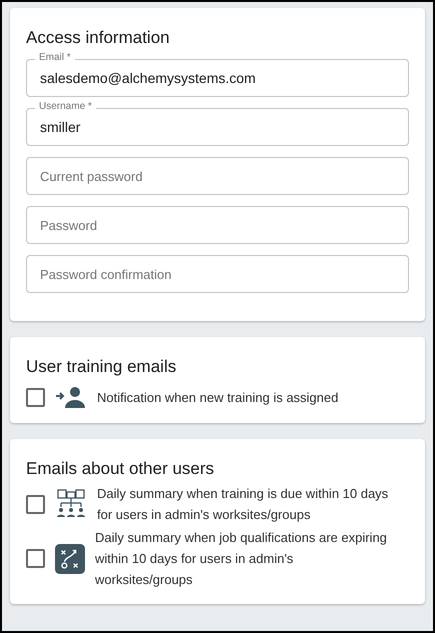 This screenshot has height=633, width=435. What do you see at coordinates (241, 559) in the screenshot?
I see `option-label: Daily summary when job qualifications are expiring within 10 days for users in admin's worksites/groups` at bounding box center [241, 559].